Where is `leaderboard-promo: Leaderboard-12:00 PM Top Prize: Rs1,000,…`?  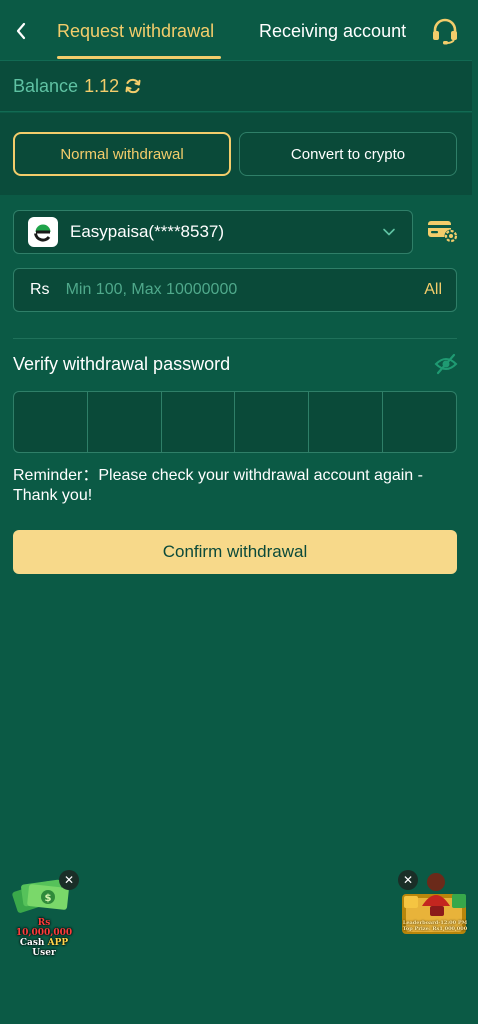
leaderboard-promo: Leaderboard-12:00 PM Top Prize: Rs1,000,… is located at coordinates (434, 902).